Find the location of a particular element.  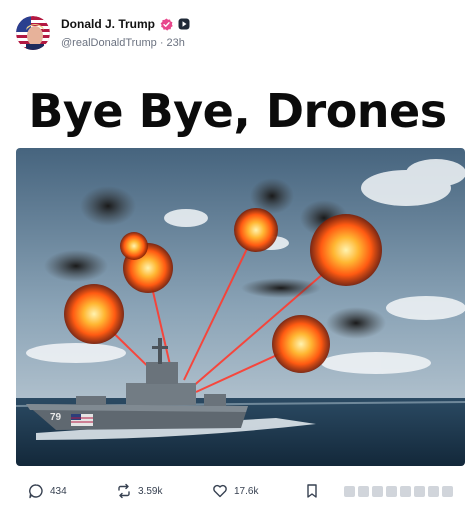

retruth-icon is located at coordinates (124, 491).